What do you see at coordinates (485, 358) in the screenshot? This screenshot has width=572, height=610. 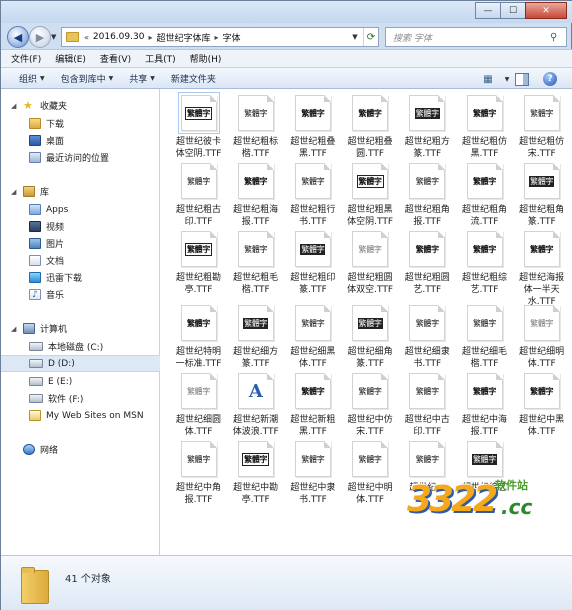 I see `file-name: 超世纪细毛 楷.TTF` at bounding box center [485, 358].